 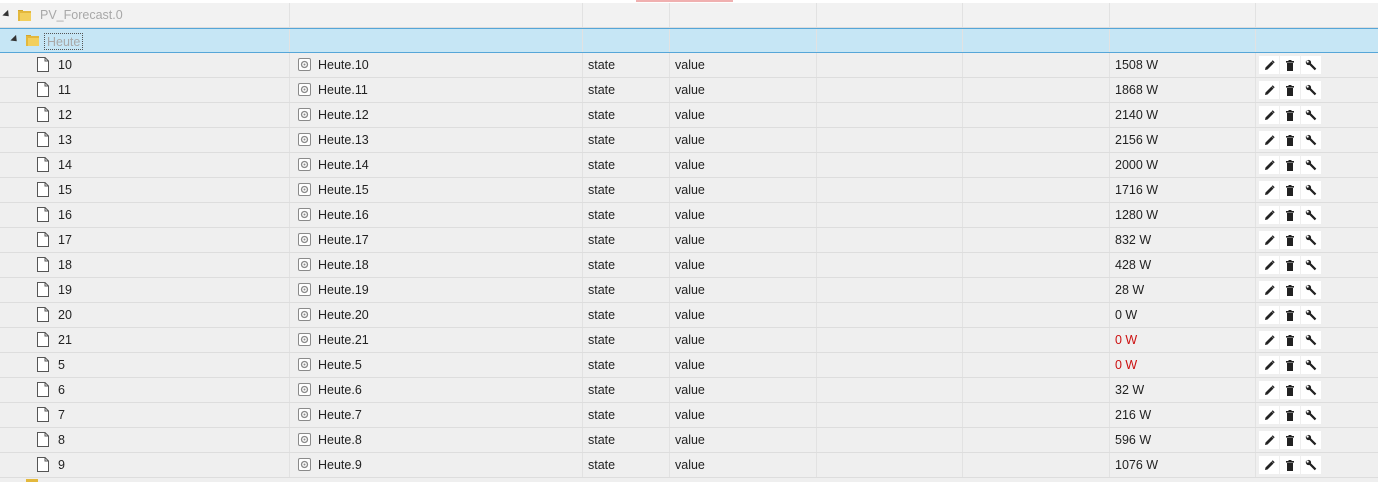 What do you see at coordinates (1183, 240) in the screenshot?
I see `value-cell: 832 W` at bounding box center [1183, 240].